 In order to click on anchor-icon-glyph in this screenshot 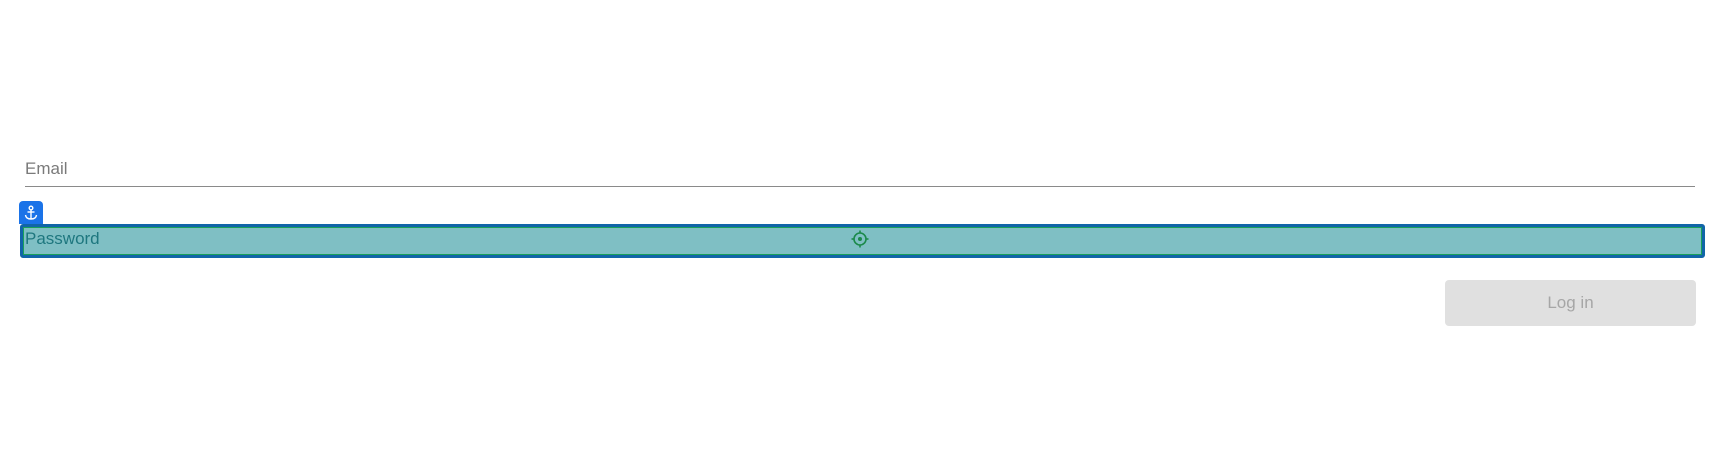, I will do `click(31, 212)`.